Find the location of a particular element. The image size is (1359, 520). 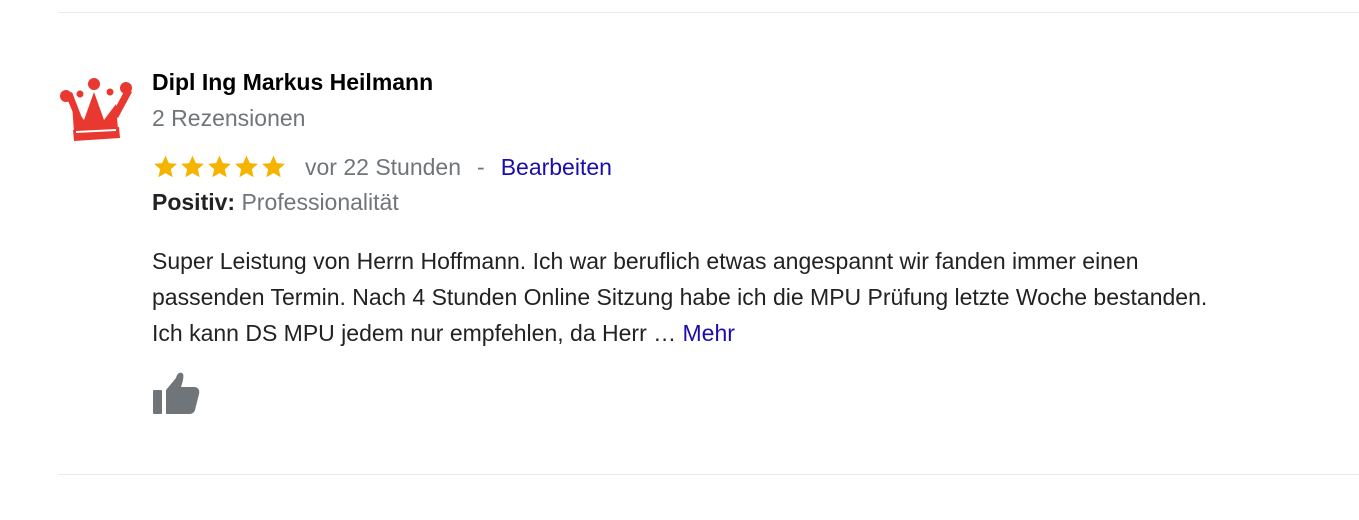

reviewer-avatar is located at coordinates (96, 109).